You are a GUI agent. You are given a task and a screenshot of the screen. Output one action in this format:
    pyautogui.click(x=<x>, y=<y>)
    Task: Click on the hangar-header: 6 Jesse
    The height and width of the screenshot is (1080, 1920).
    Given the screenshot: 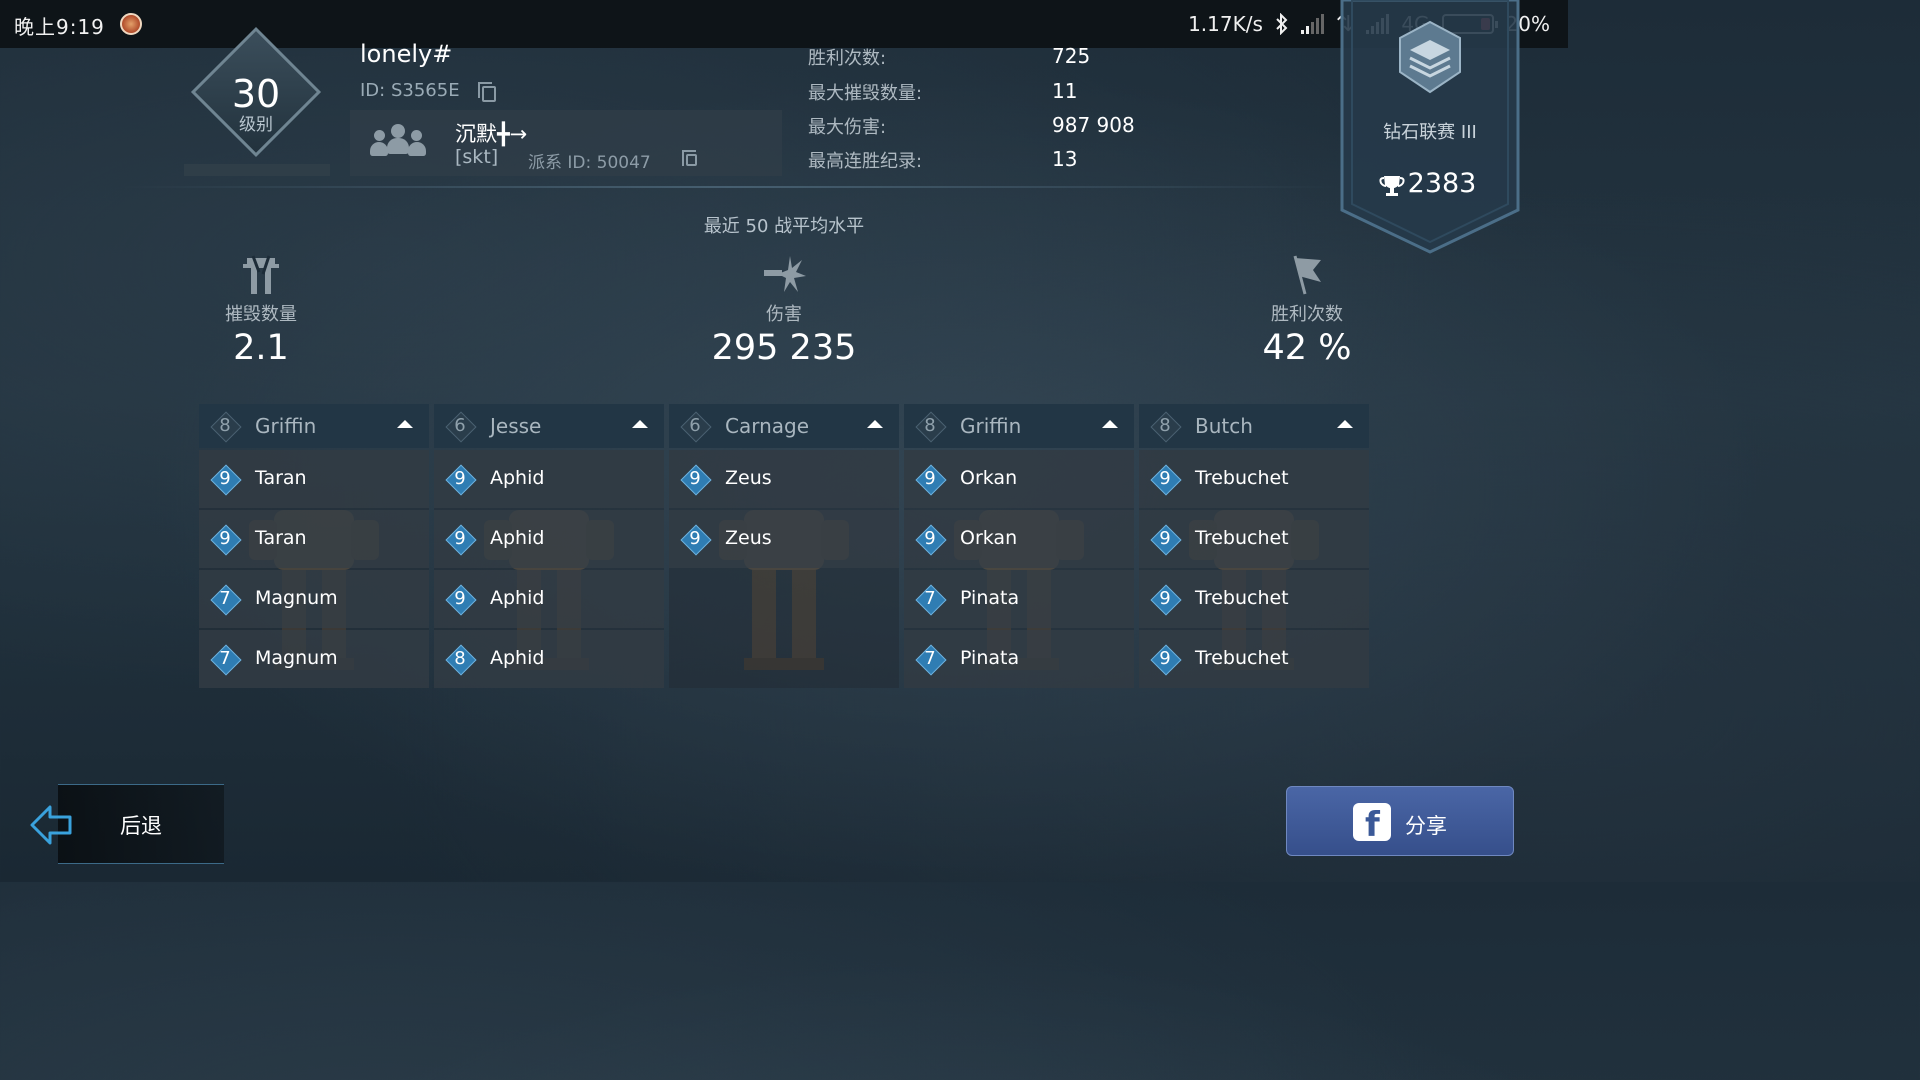 What is the action you would take?
    pyautogui.click(x=549, y=426)
    